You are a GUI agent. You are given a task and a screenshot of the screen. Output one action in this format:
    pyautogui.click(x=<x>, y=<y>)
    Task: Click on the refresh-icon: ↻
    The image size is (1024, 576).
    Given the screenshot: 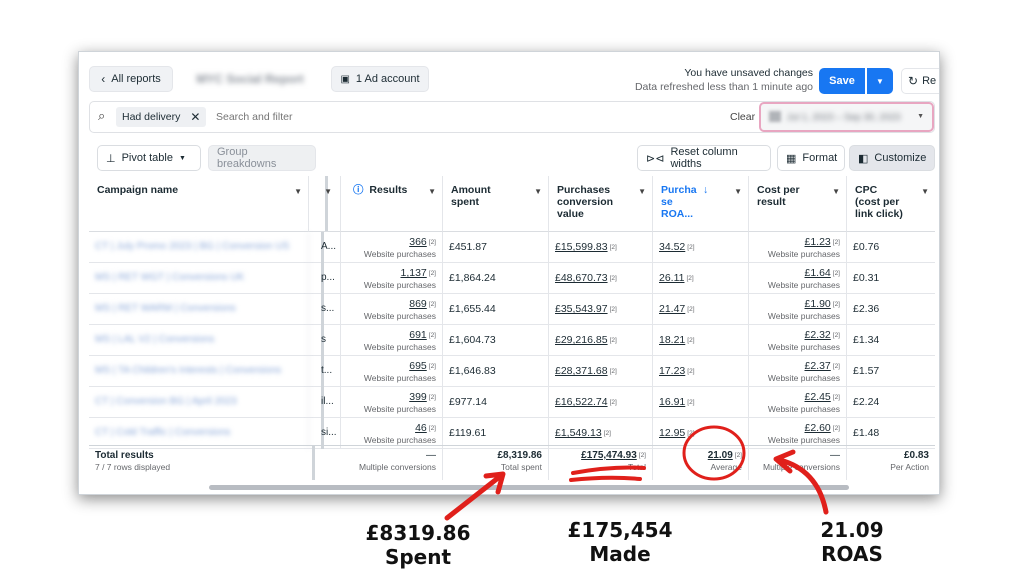 What is the action you would take?
    pyautogui.click(x=913, y=81)
    